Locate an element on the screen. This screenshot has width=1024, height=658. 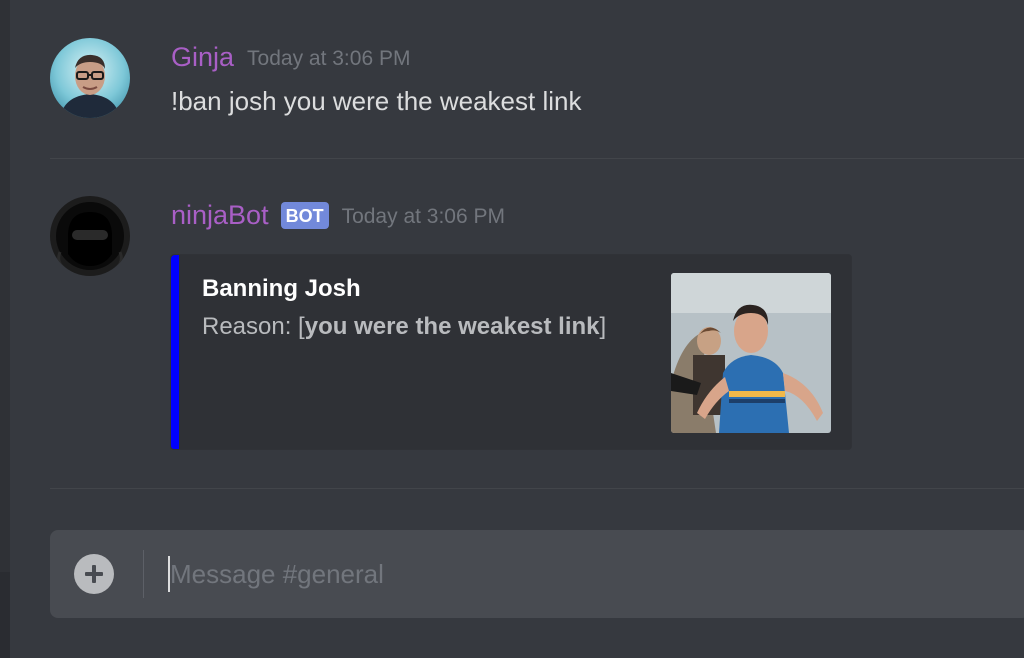
message-content: !ban josh you were the weakest link is located at coordinates (376, 101).